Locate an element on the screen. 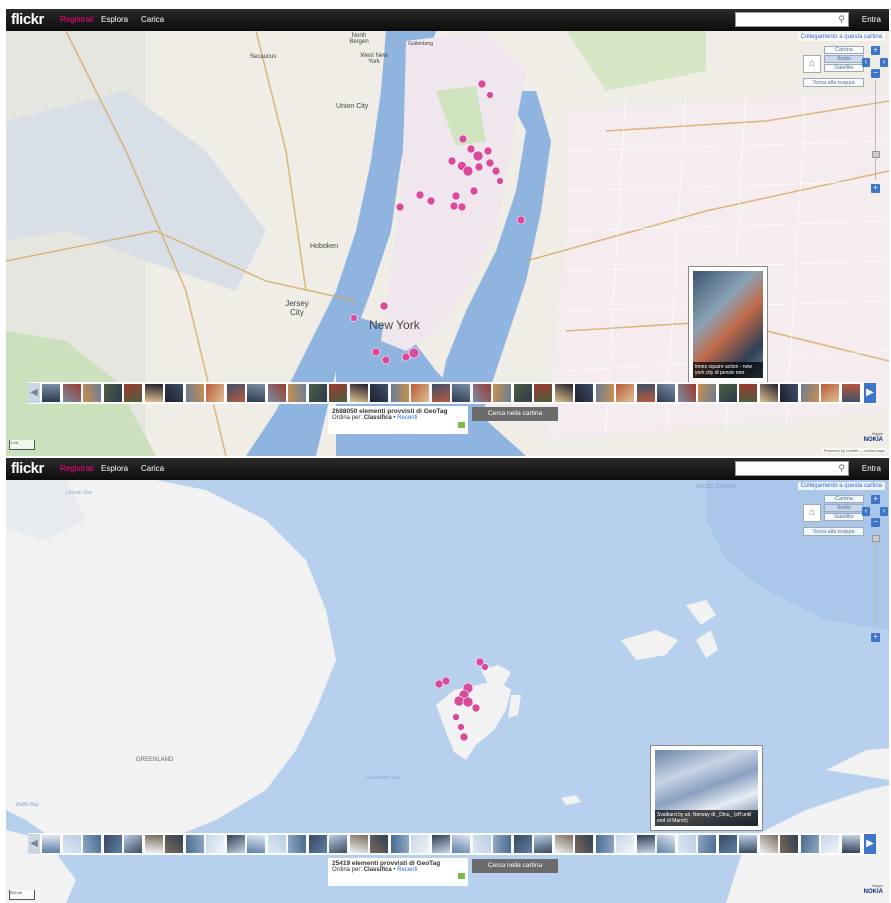  sort-rank-link: Classifica is located at coordinates (378, 870).